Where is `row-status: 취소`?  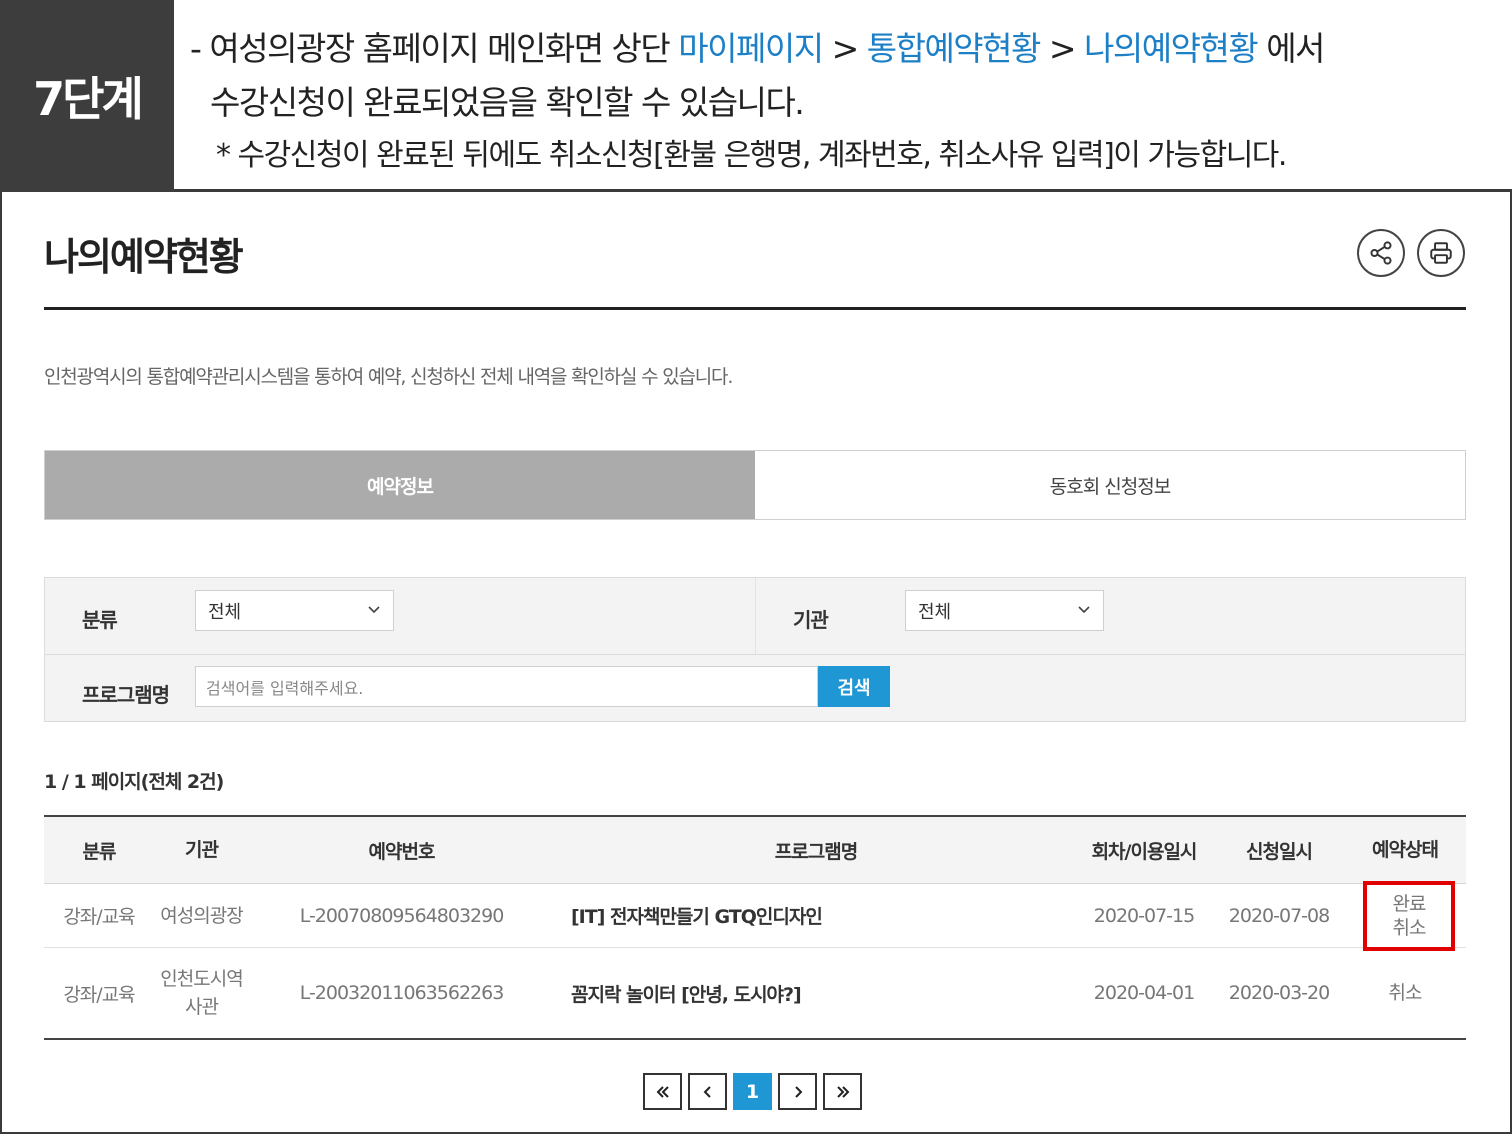
row-status: 취소 is located at coordinates (1405, 993).